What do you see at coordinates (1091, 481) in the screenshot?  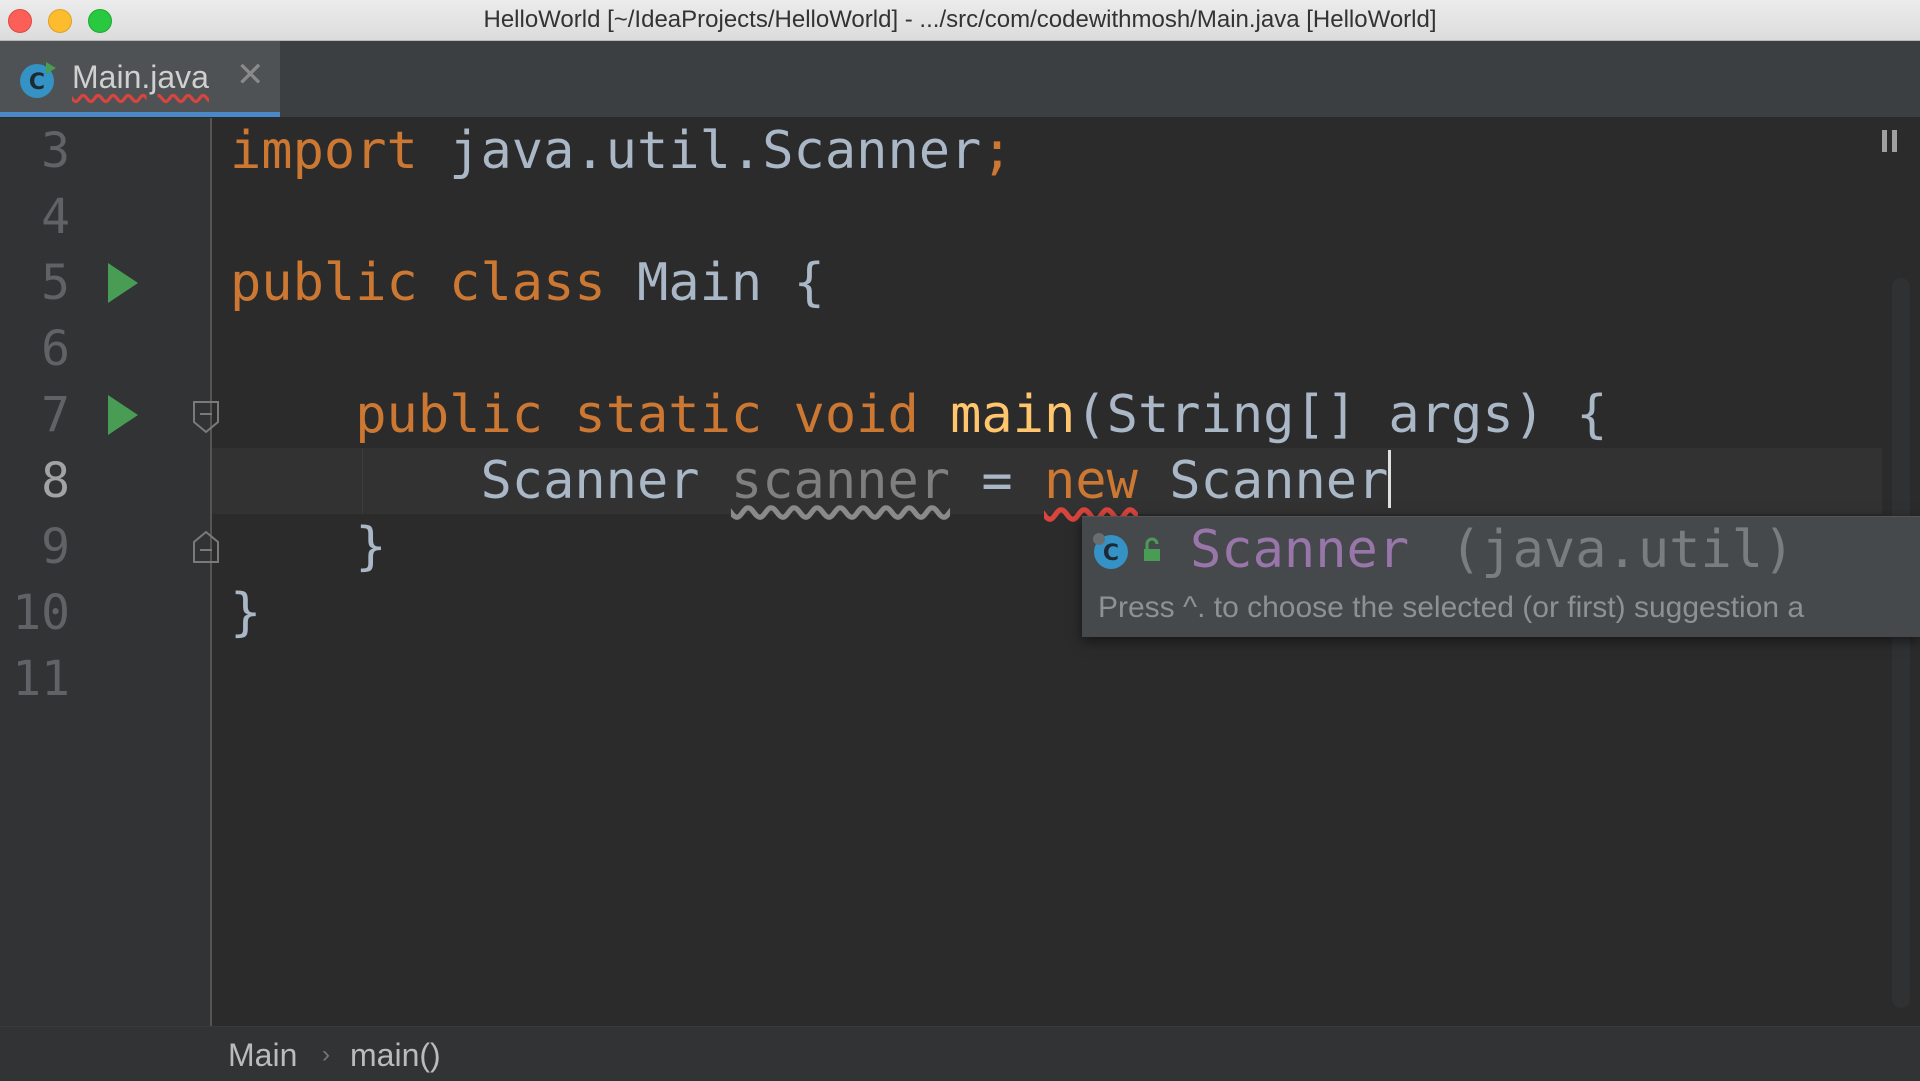 I see `keyword-new: new` at bounding box center [1091, 481].